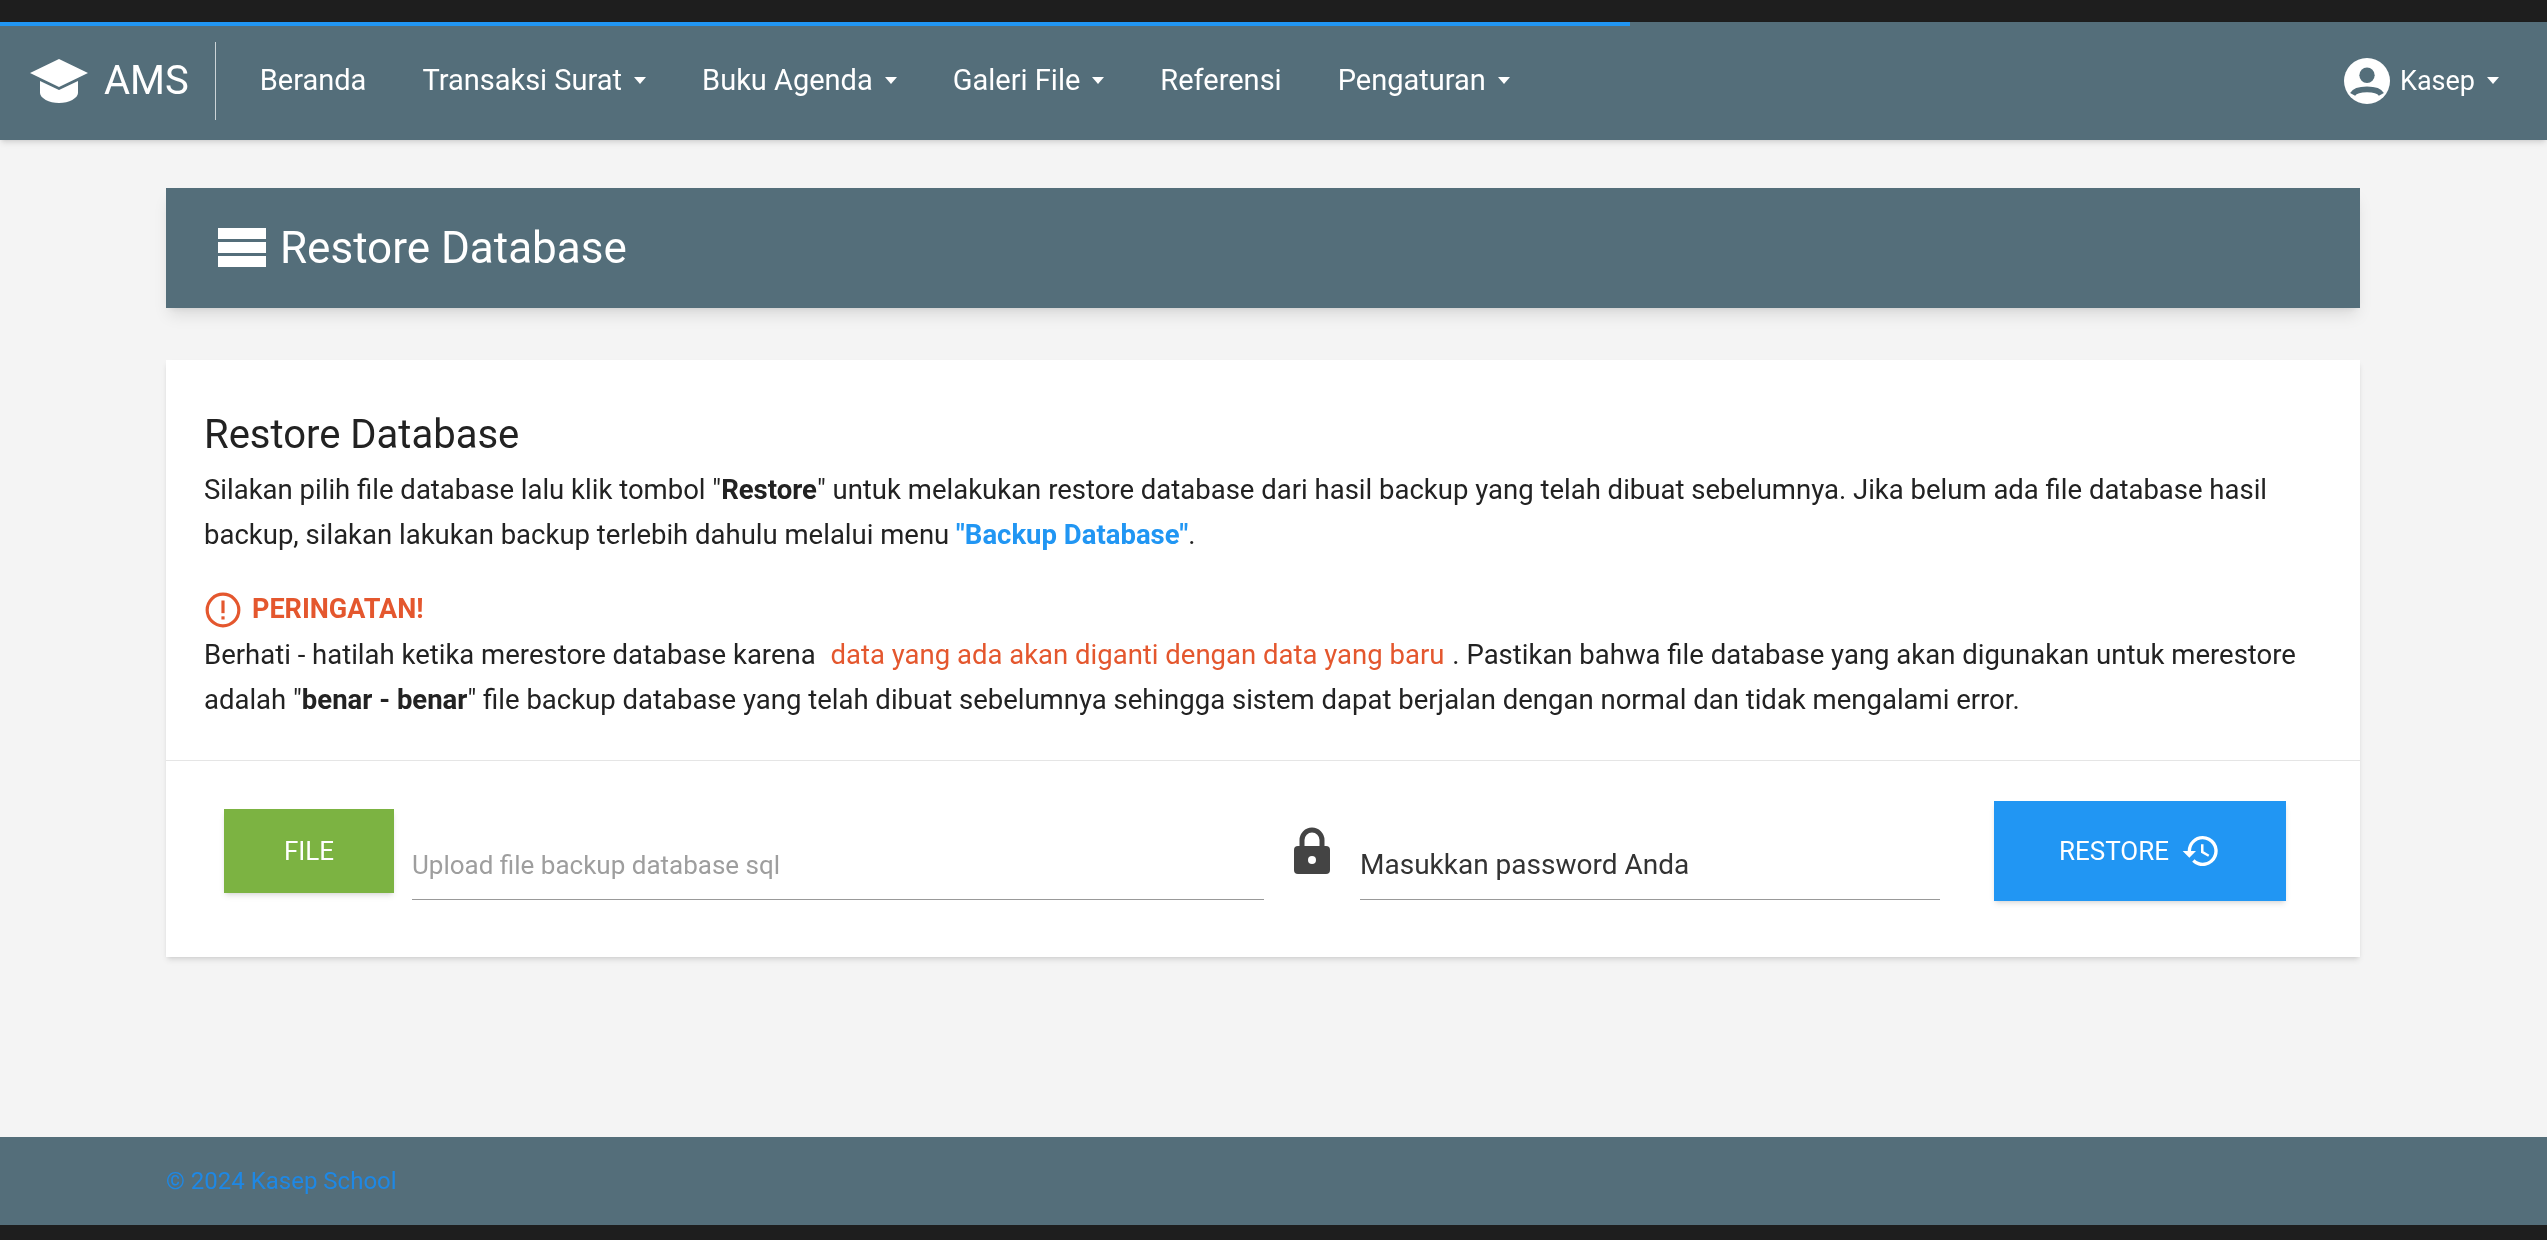 The height and width of the screenshot is (1240, 2547). Describe the element at coordinates (1221, 81) in the screenshot. I see `nav-link: Referensi` at that location.